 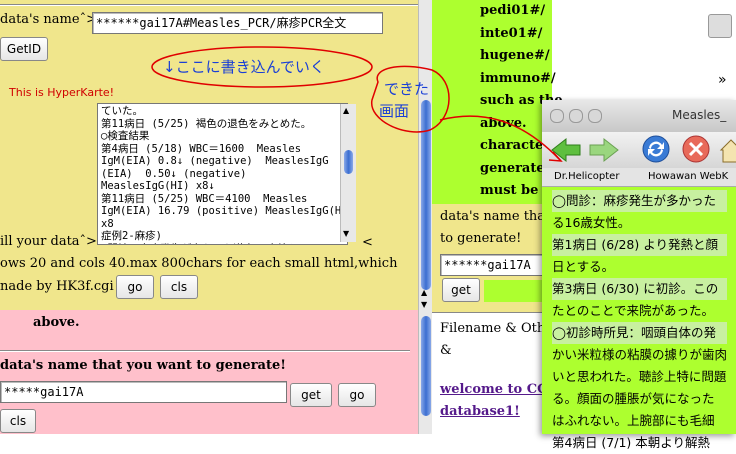 I want to click on annotation-overlay, so click(x=357, y=104).